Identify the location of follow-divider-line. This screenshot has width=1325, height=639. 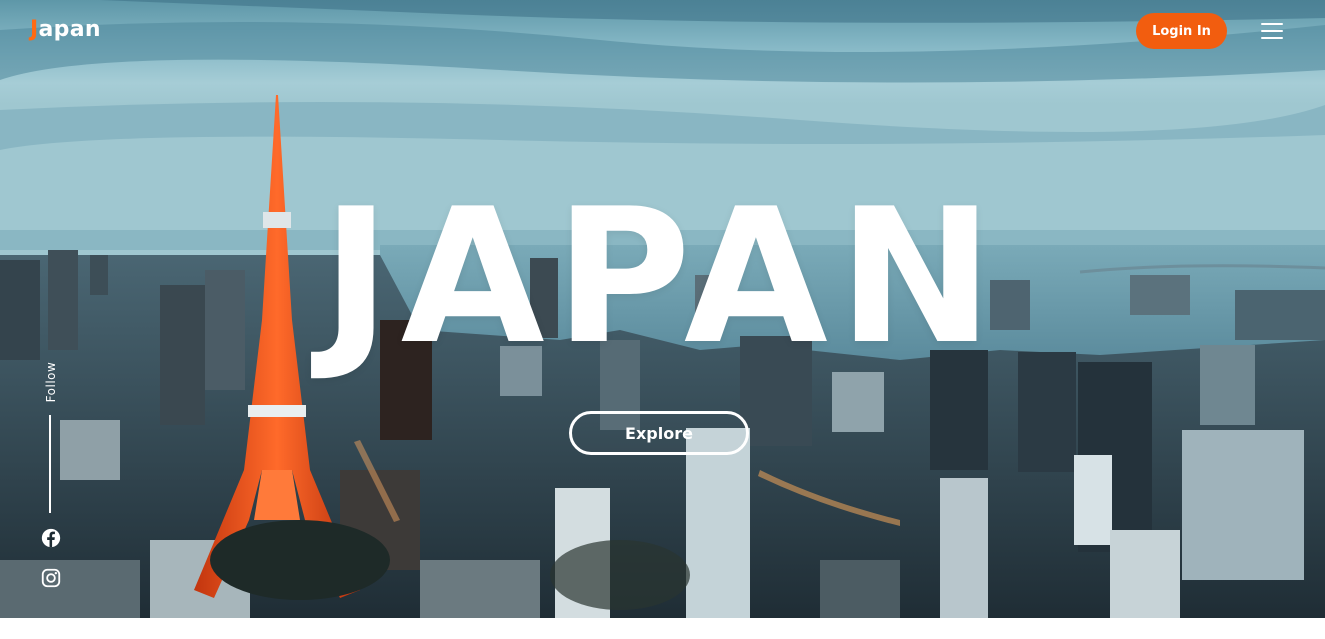
(50, 464).